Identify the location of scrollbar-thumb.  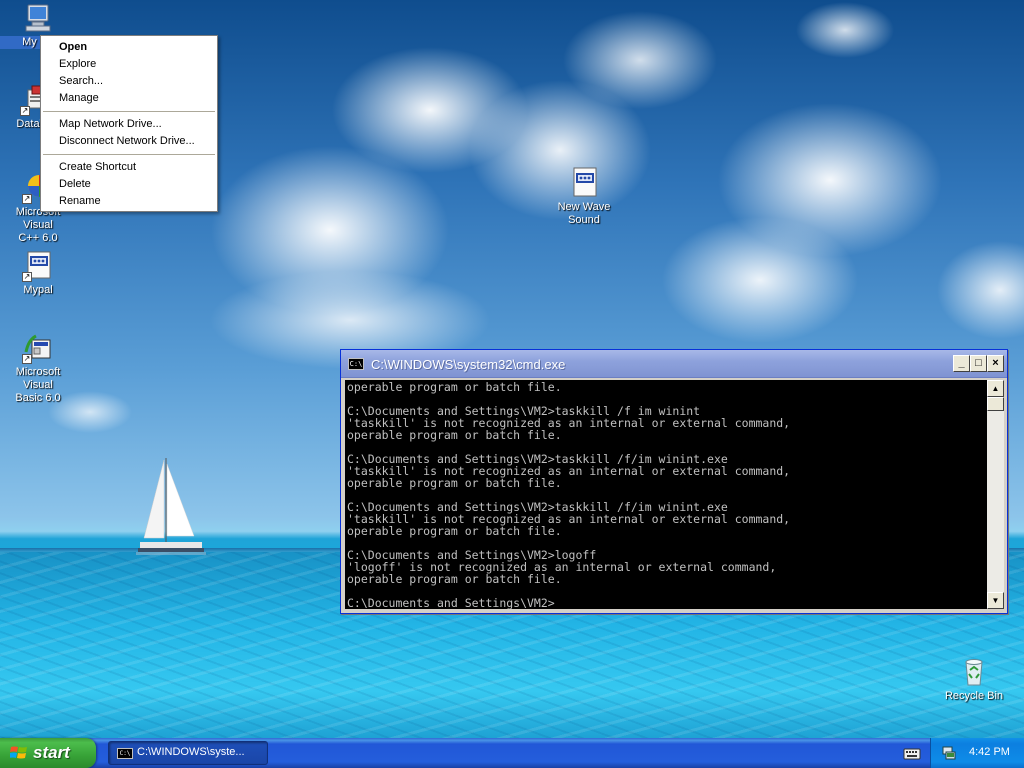
(995, 404).